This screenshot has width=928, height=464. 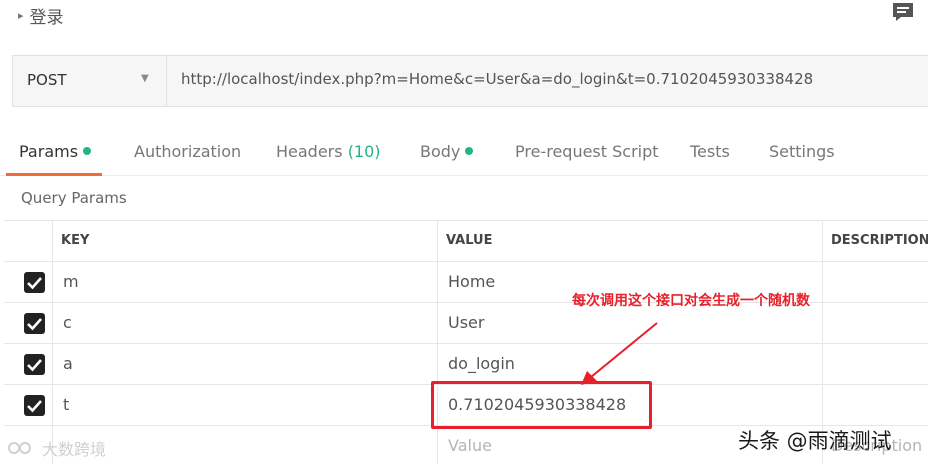 I want to click on method-select: POST ▼, so click(x=90, y=81).